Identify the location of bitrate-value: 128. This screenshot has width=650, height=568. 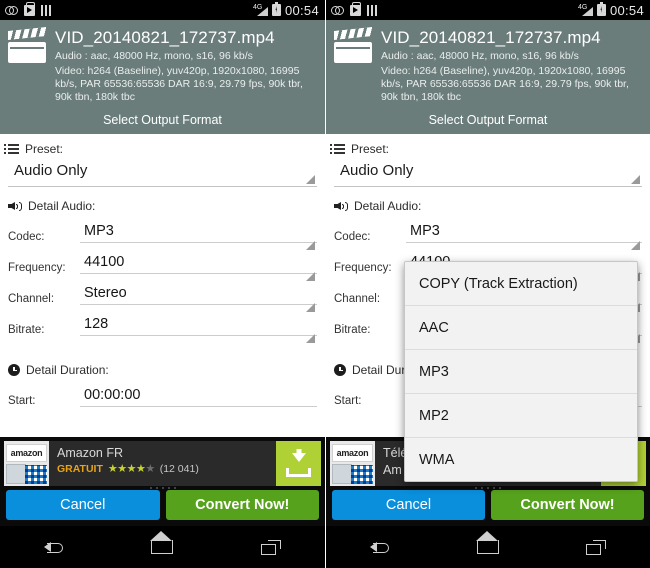
(96, 324).